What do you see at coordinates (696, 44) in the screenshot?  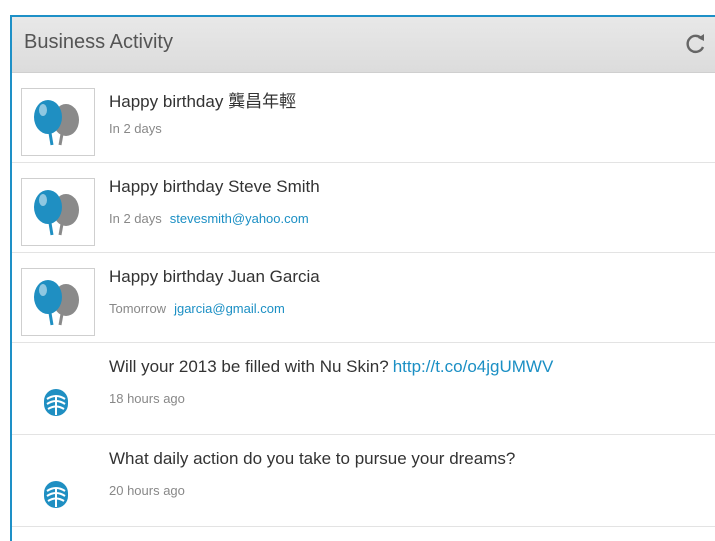 I see `refresh-icon` at bounding box center [696, 44].